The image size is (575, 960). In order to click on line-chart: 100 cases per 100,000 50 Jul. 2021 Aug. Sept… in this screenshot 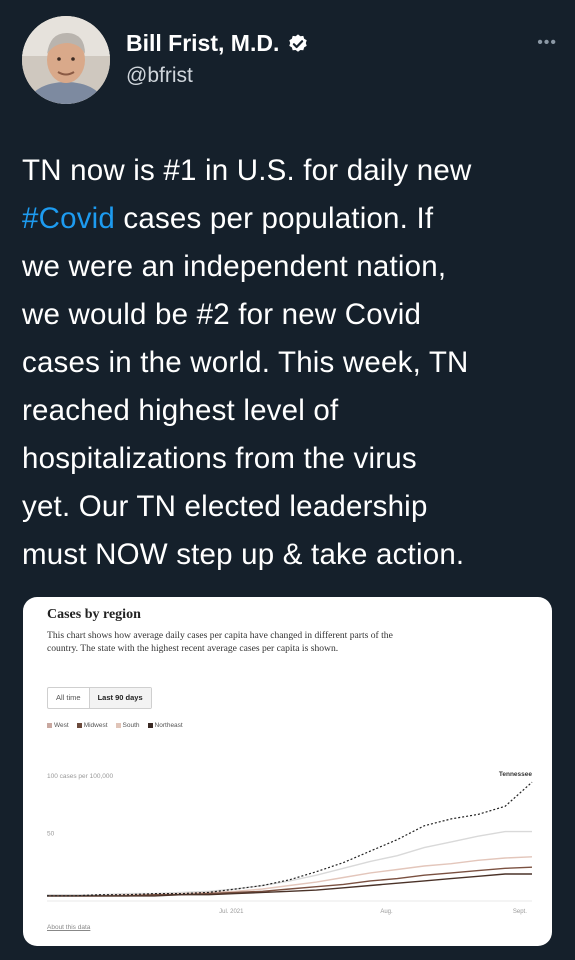, I will do `click(290, 843)`.